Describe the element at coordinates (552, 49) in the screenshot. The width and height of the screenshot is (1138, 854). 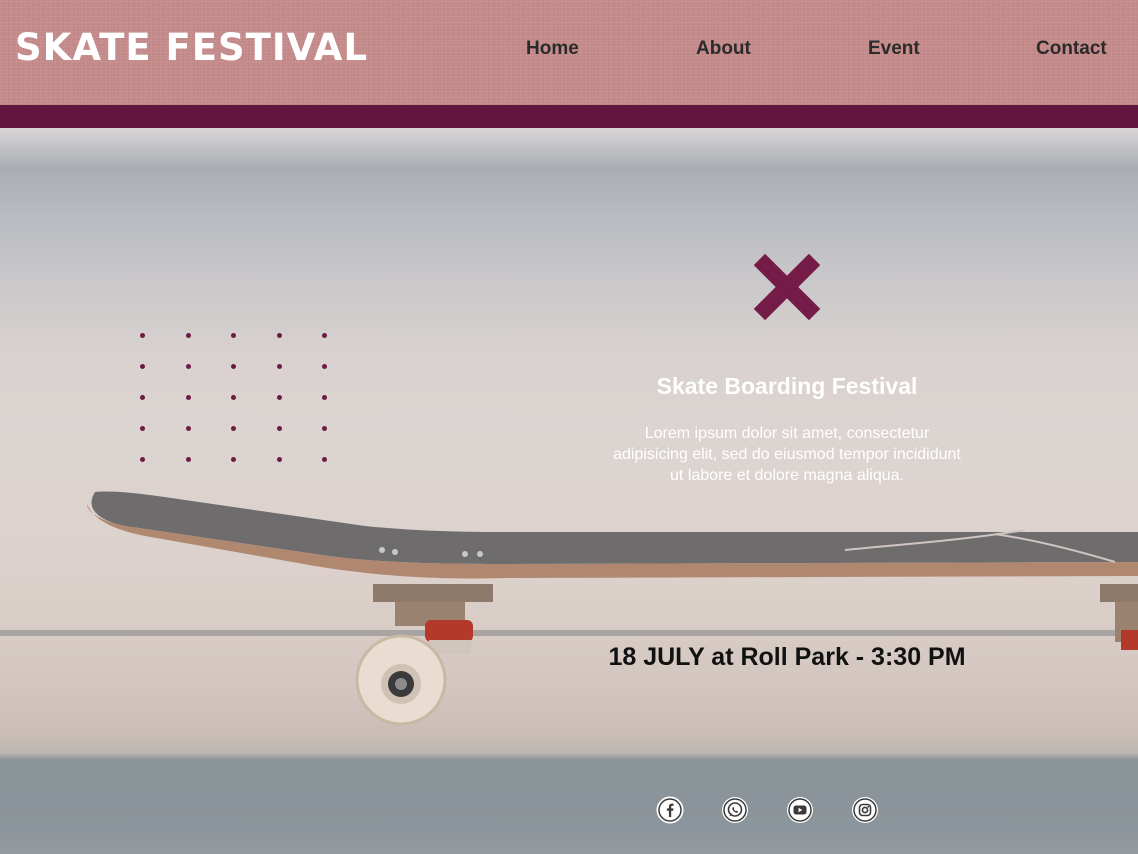
I see `nav-link-home: Home` at that location.